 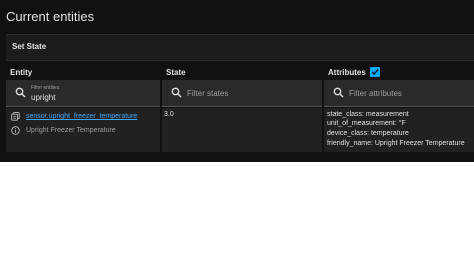 I want to click on state-column-header: State, so click(x=176, y=72).